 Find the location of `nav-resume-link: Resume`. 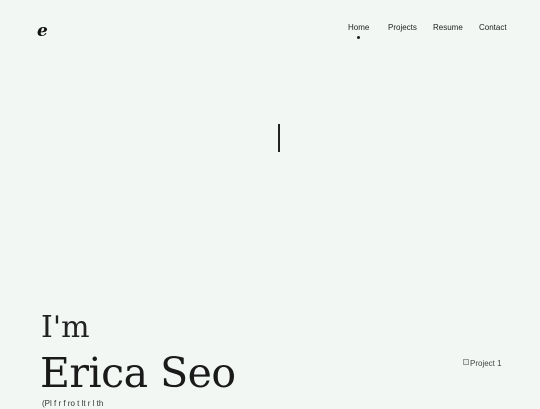

nav-resume-link: Resume is located at coordinates (448, 28).